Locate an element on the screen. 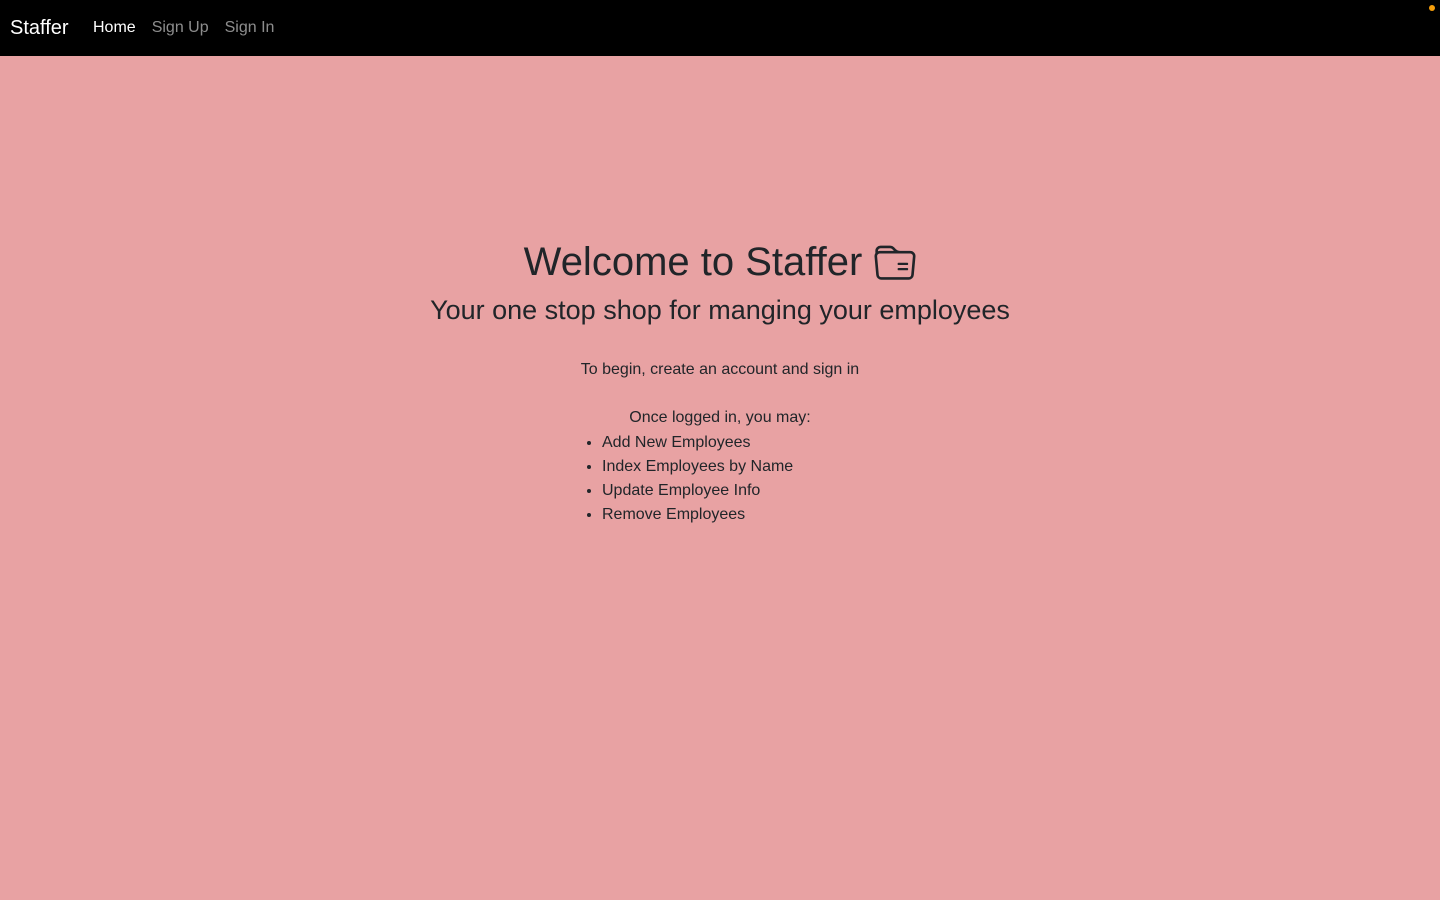  hero-title-text: Welcome to Staffer is located at coordinates (693, 262).